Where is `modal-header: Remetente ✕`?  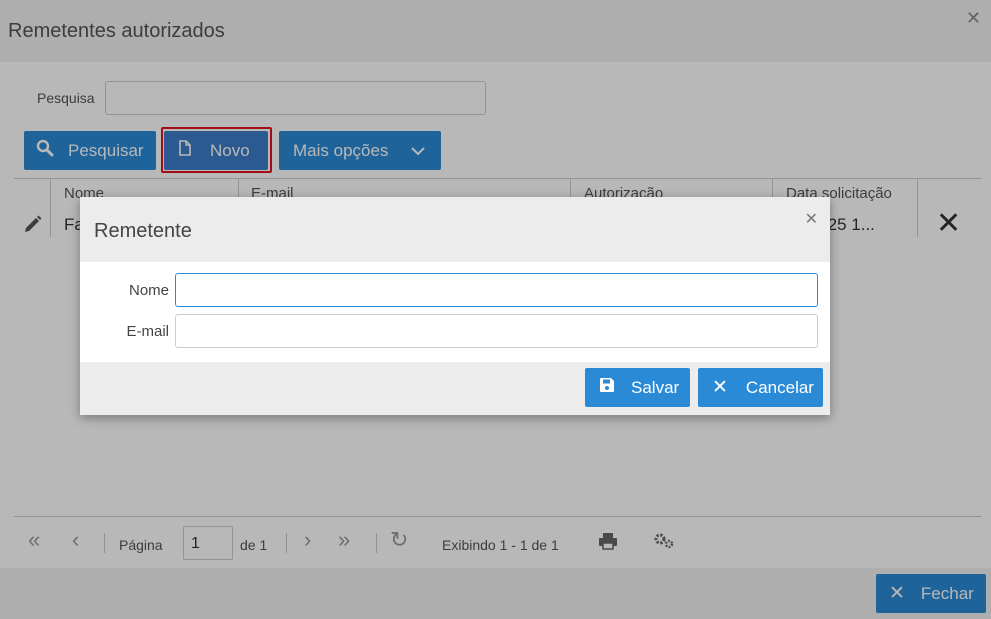 modal-header: Remetente ✕ is located at coordinates (455, 229).